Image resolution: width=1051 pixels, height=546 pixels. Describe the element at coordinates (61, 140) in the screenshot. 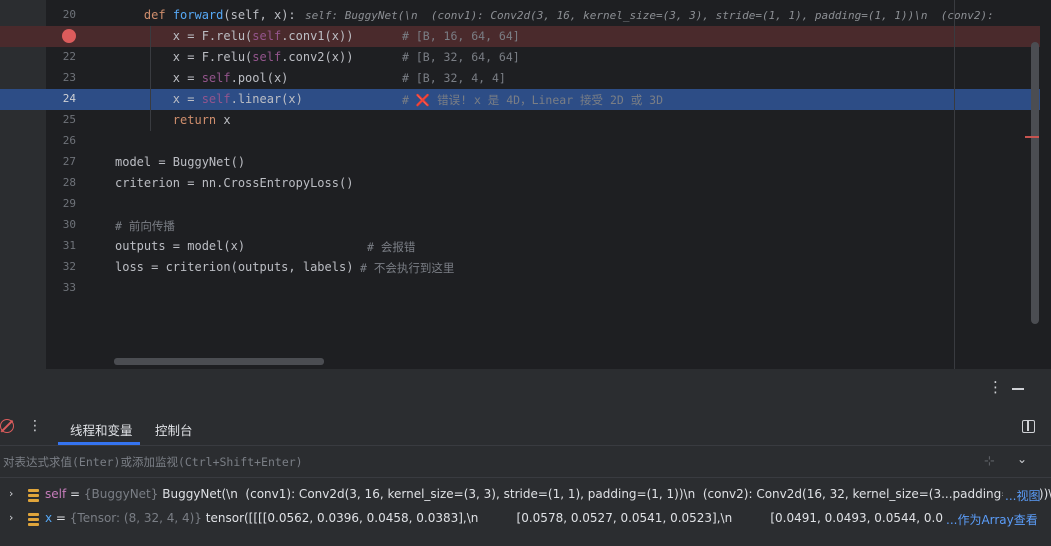

I see `line-number: 26` at that location.